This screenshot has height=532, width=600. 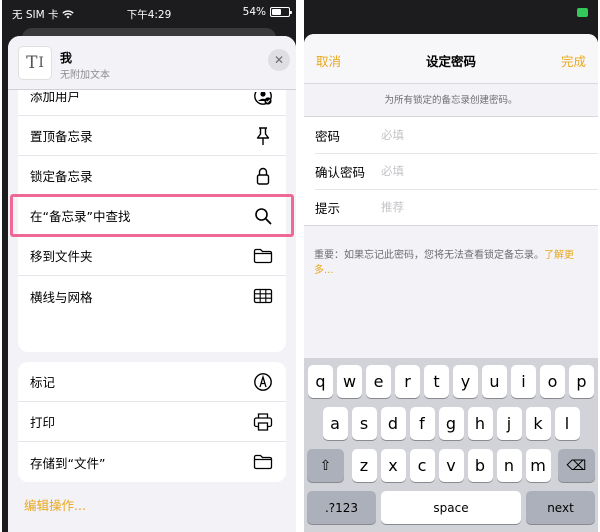 I want to click on keyboard-row-3: ⇧ z x c v b n m ⌫, so click(x=451, y=465).